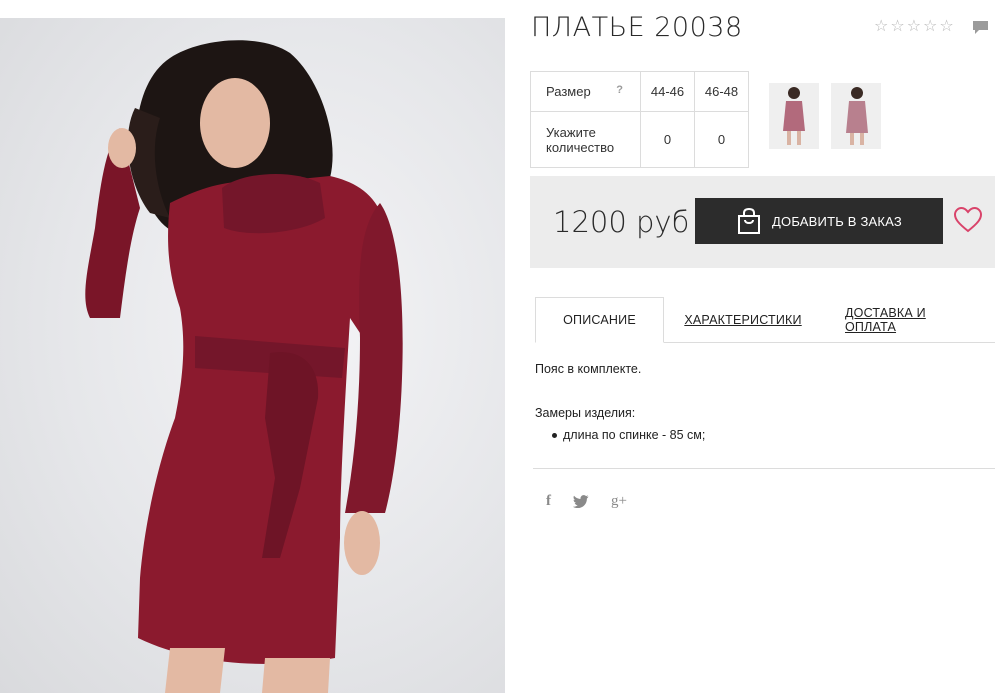 Image resolution: width=995 pixels, height=693 pixels. Describe the element at coordinates (637, 27) in the screenshot. I see `product-title: ПЛАТЬЕ 20038` at that location.